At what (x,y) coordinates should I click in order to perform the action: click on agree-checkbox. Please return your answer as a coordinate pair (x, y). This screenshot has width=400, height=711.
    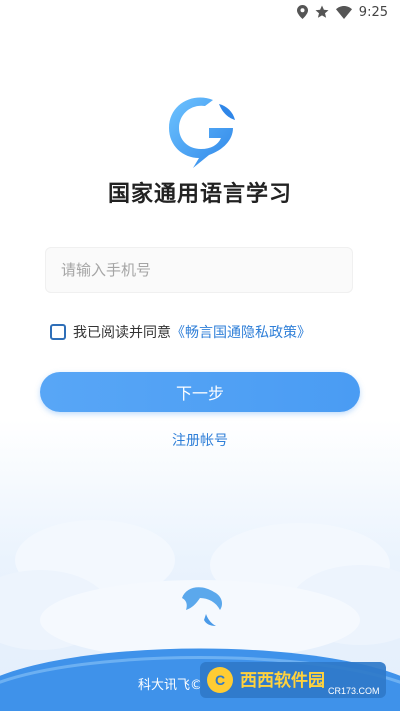
    Looking at the image, I should click on (58, 332).